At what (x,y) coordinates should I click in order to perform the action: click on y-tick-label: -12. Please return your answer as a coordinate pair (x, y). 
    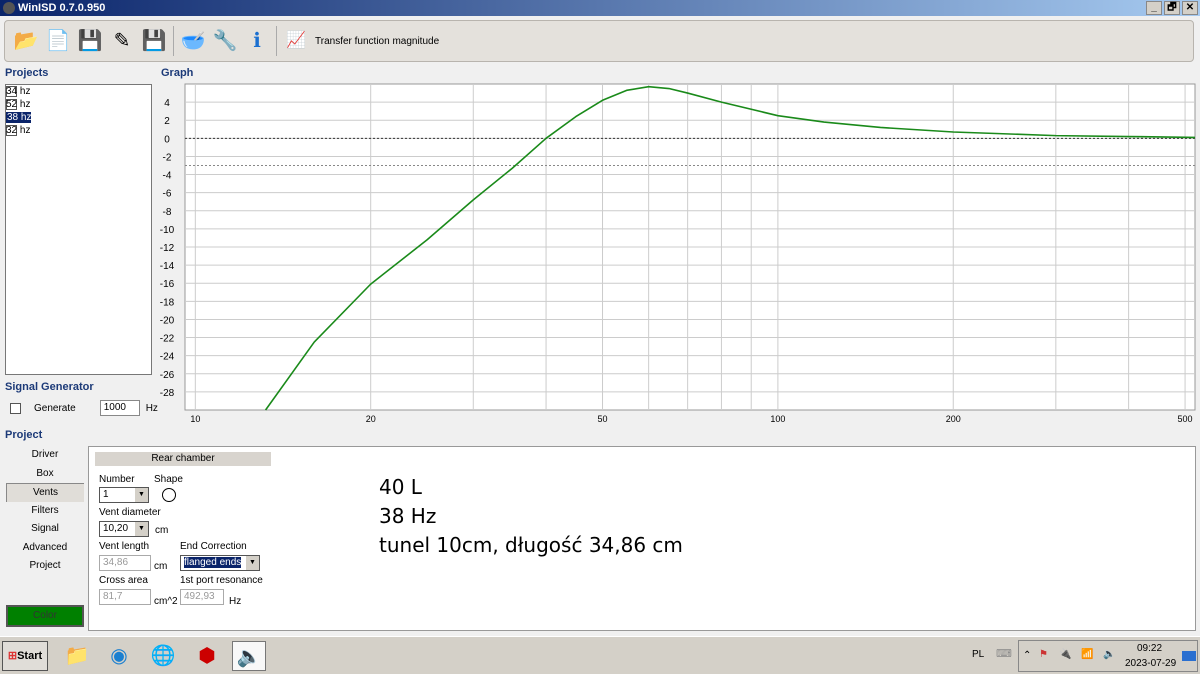
    Looking at the image, I should click on (167, 248).